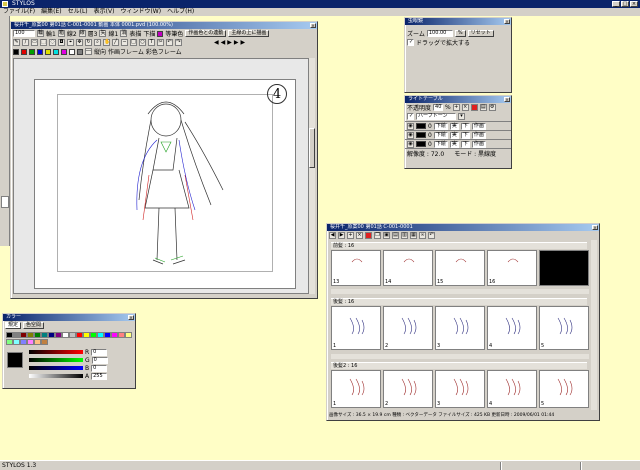  Describe the element at coordinates (459, 245) in the screenshot. I see `timeline-section-header: 前髪 : 16` at that location.